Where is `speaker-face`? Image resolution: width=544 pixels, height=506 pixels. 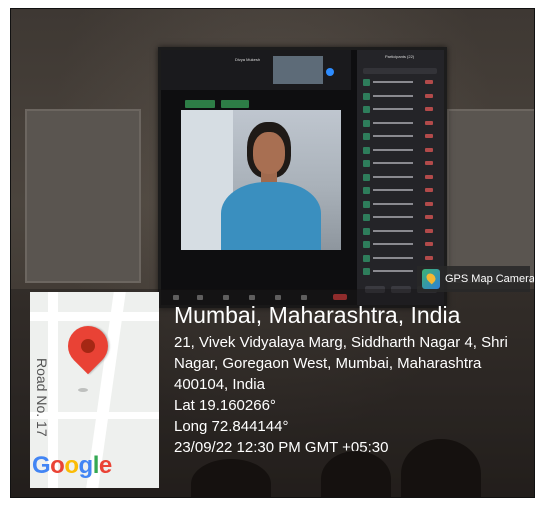
speaker-face is located at coordinates (269, 153).